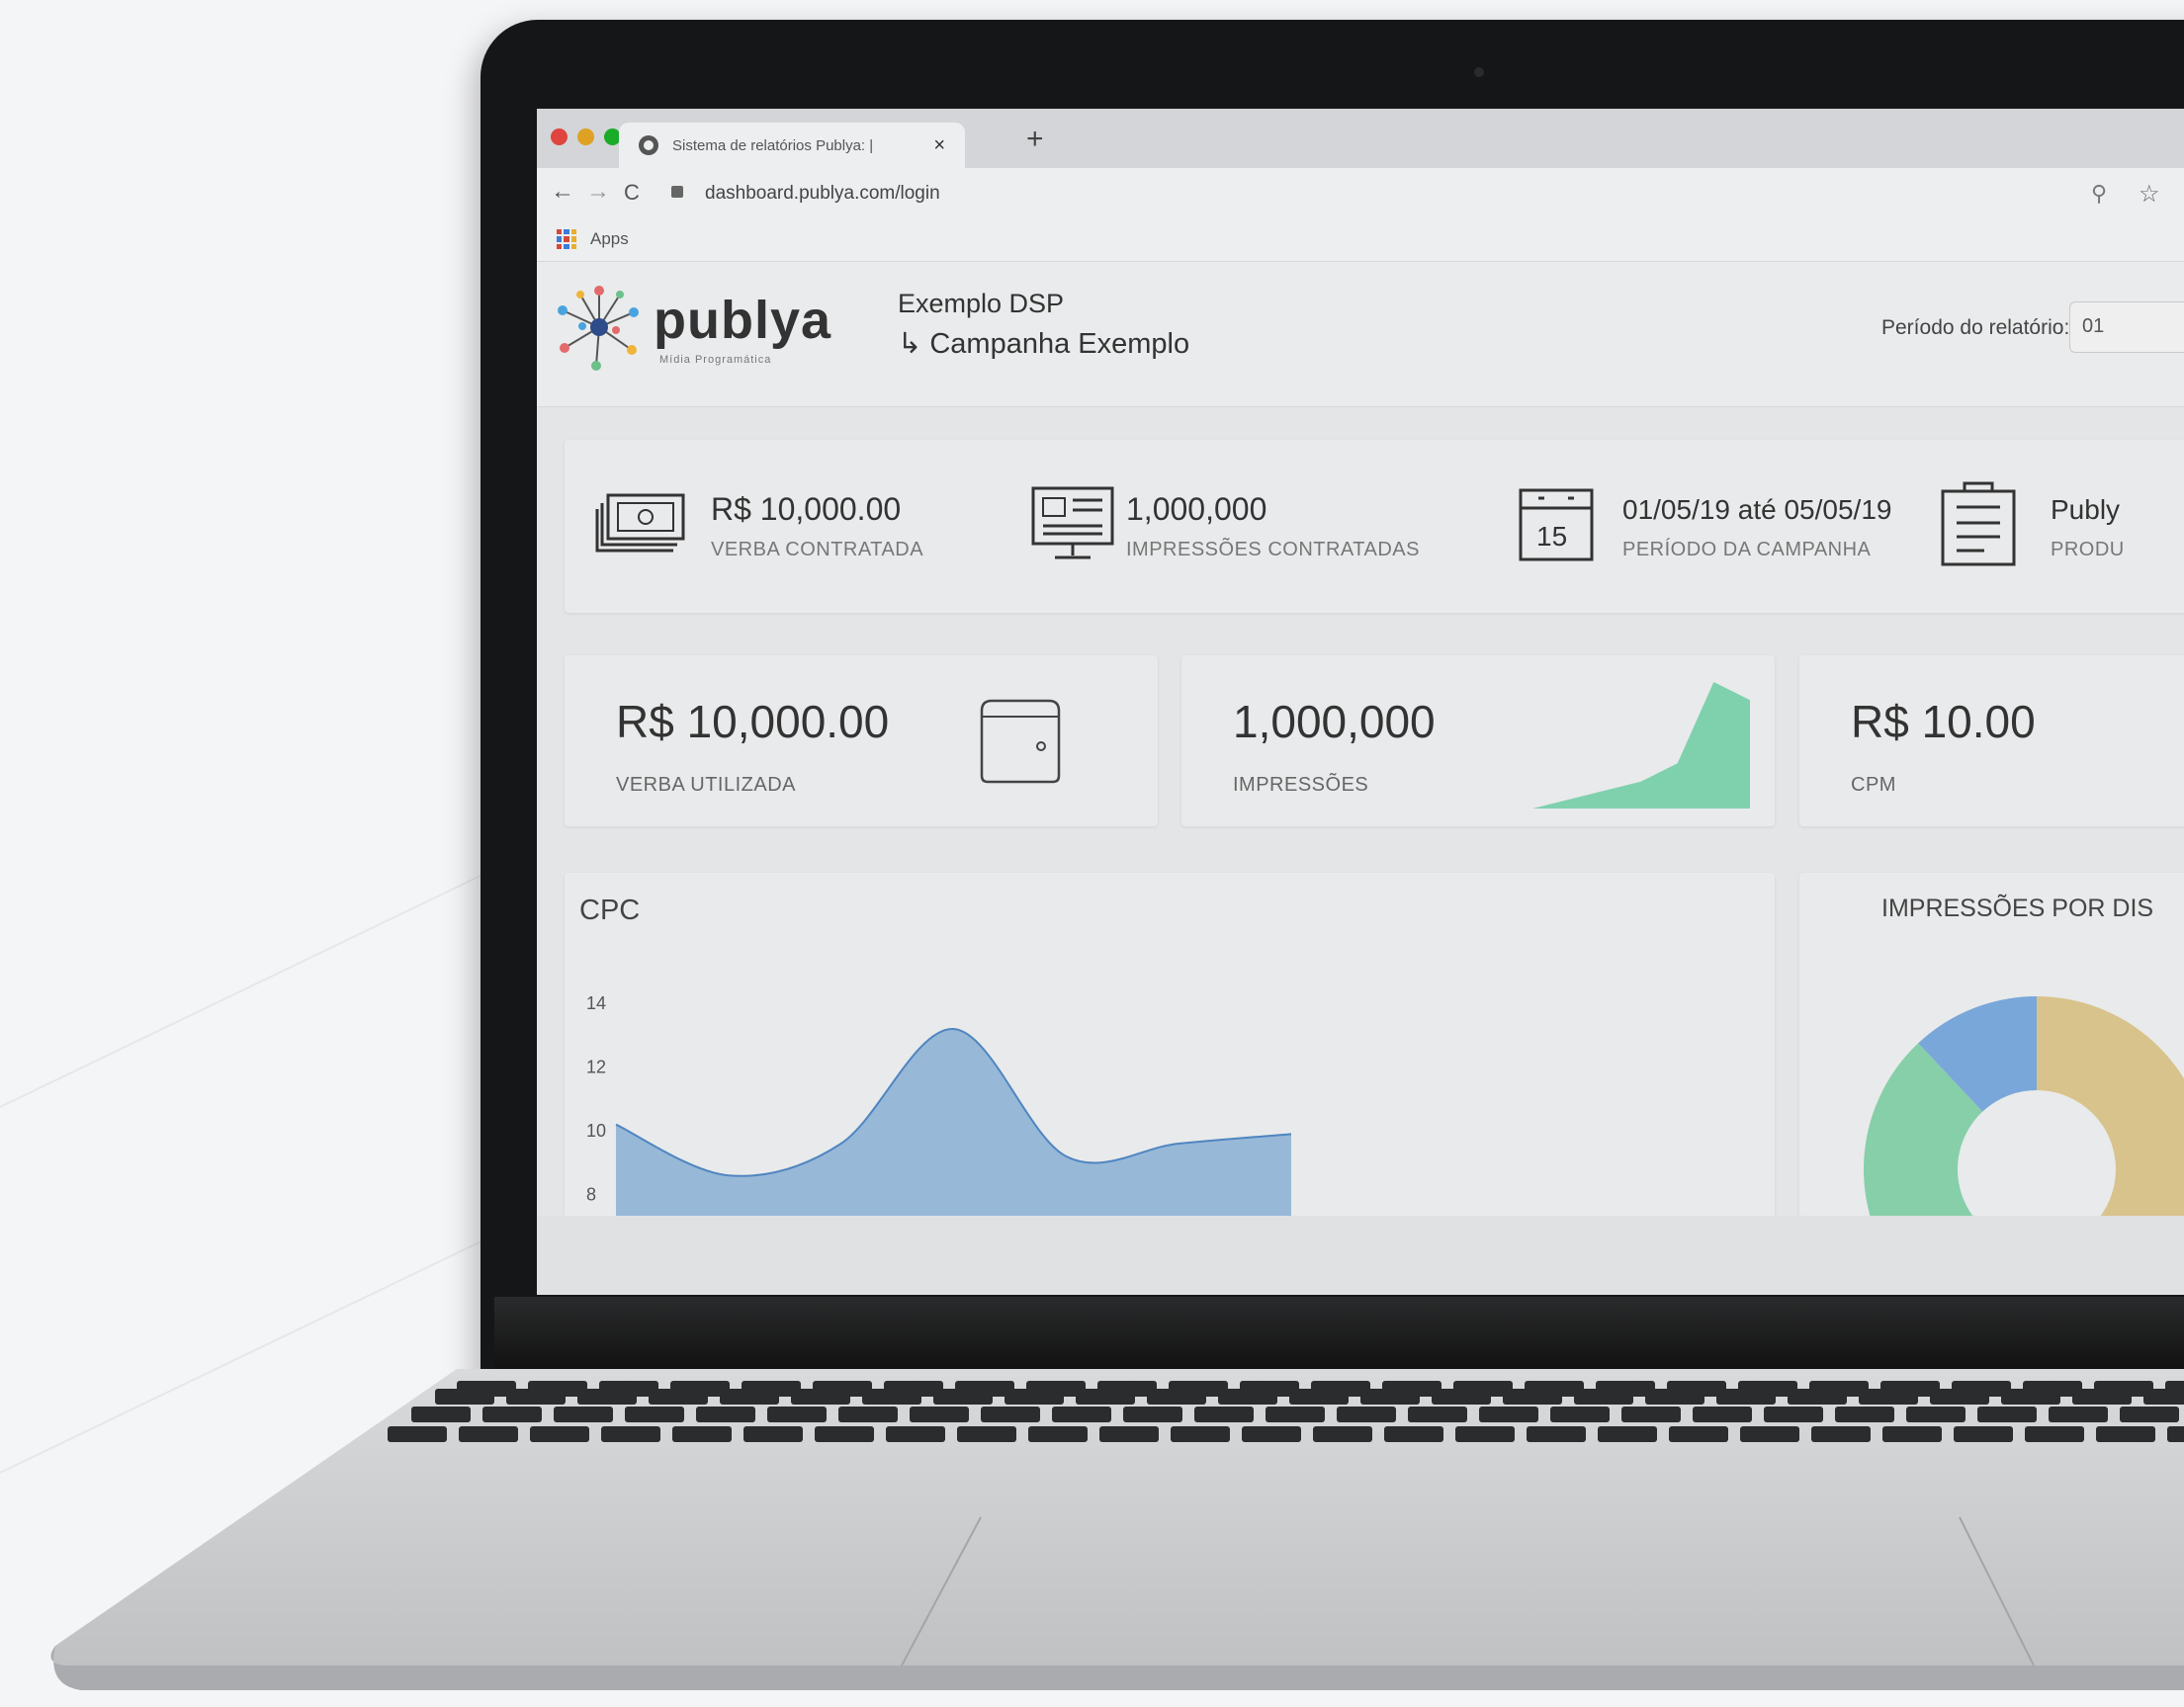  I want to click on forward-button: →, so click(598, 192).